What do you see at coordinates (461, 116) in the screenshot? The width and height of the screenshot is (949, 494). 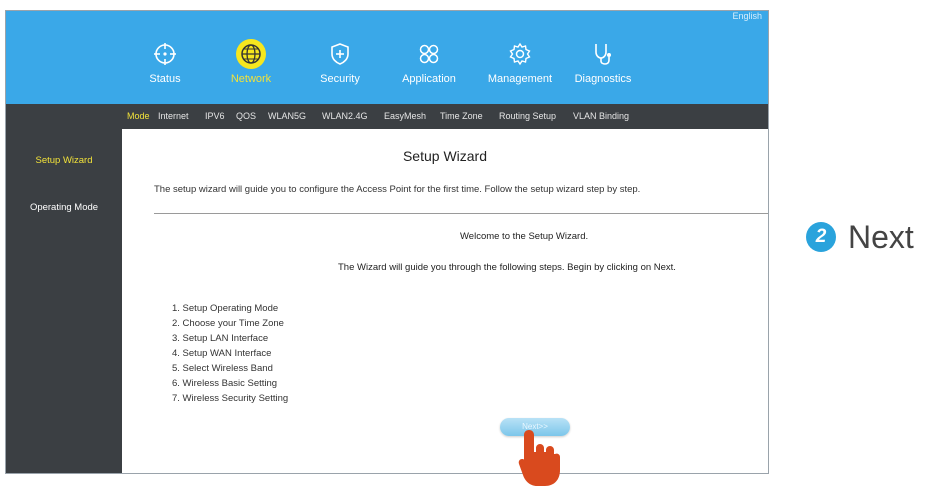 I see `subnav-time-zone: Time Zone` at bounding box center [461, 116].